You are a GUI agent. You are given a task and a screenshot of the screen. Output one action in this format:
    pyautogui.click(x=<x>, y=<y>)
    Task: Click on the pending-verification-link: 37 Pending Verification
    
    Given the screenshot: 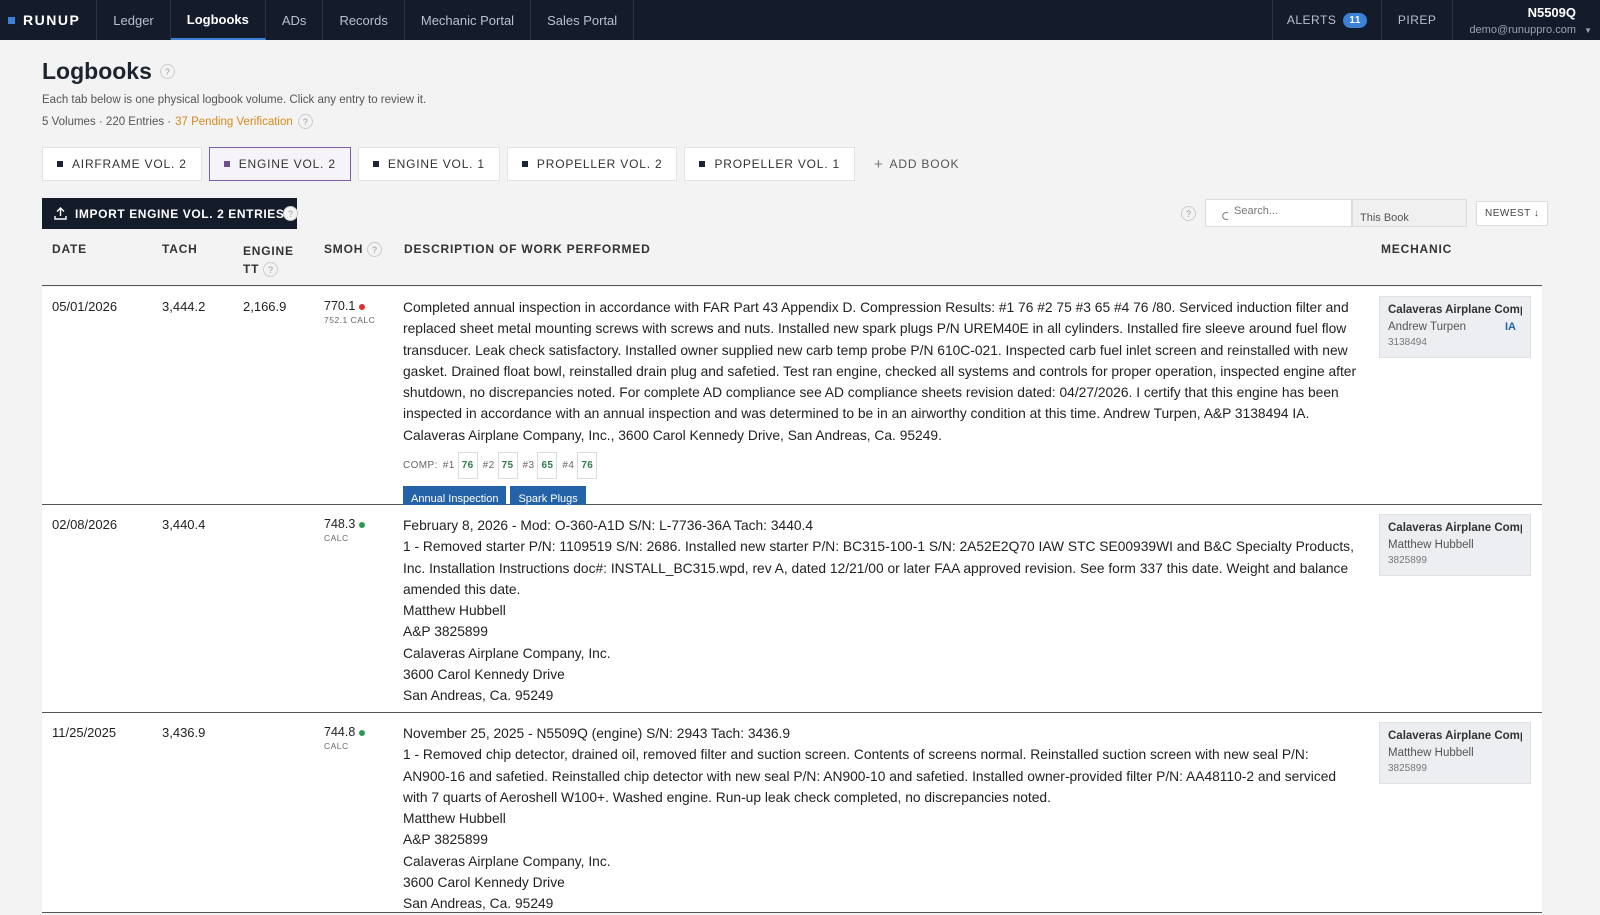 What is the action you would take?
    pyautogui.click(x=234, y=122)
    